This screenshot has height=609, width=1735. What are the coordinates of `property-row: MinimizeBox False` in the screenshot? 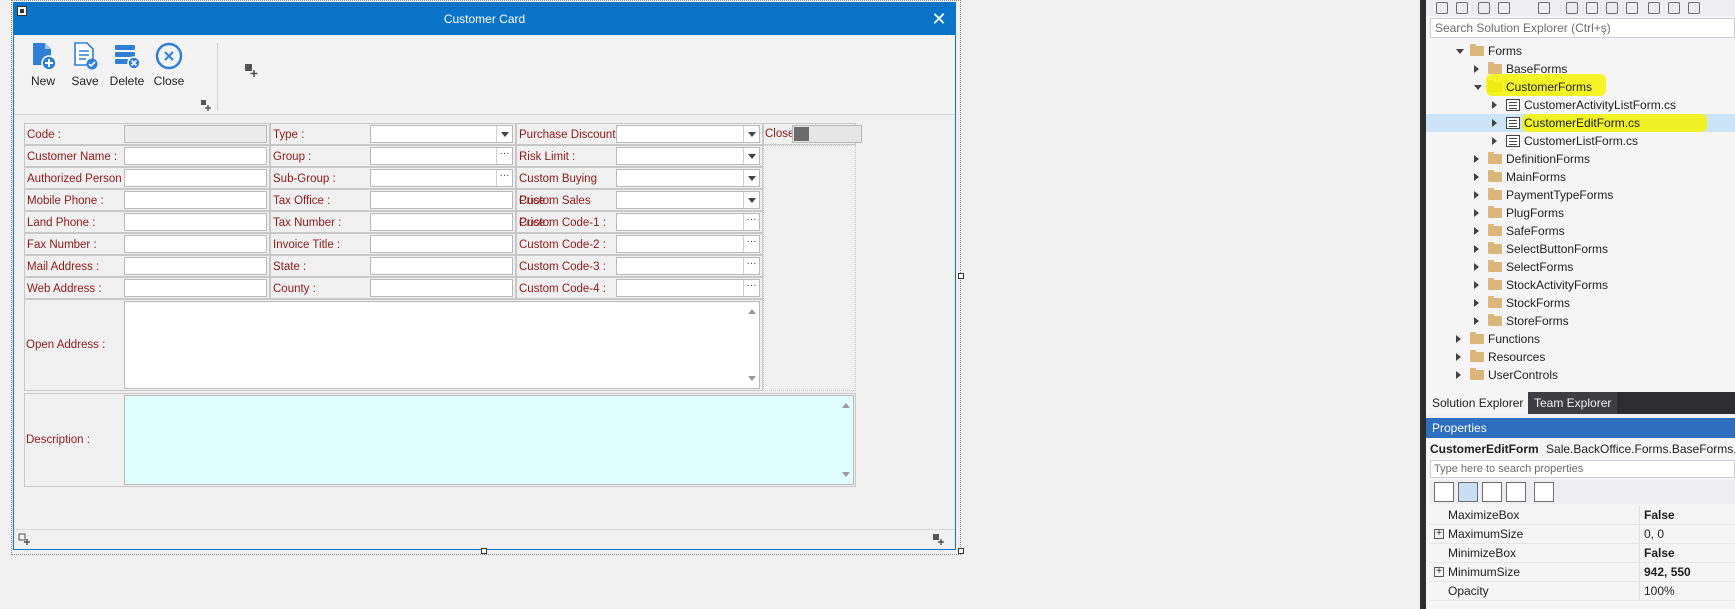 It's located at (1582, 553).